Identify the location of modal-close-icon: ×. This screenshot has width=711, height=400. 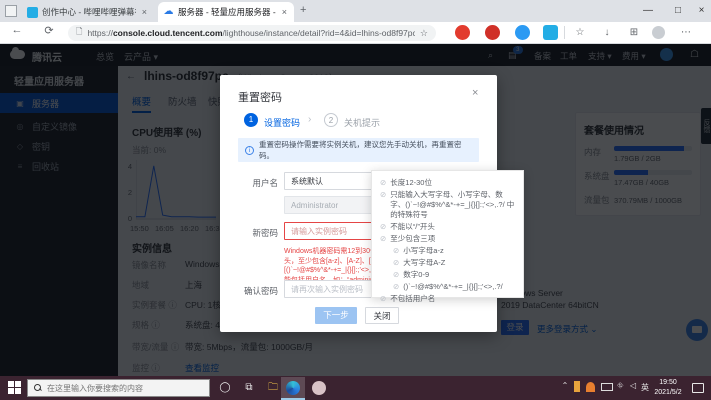
(475, 93).